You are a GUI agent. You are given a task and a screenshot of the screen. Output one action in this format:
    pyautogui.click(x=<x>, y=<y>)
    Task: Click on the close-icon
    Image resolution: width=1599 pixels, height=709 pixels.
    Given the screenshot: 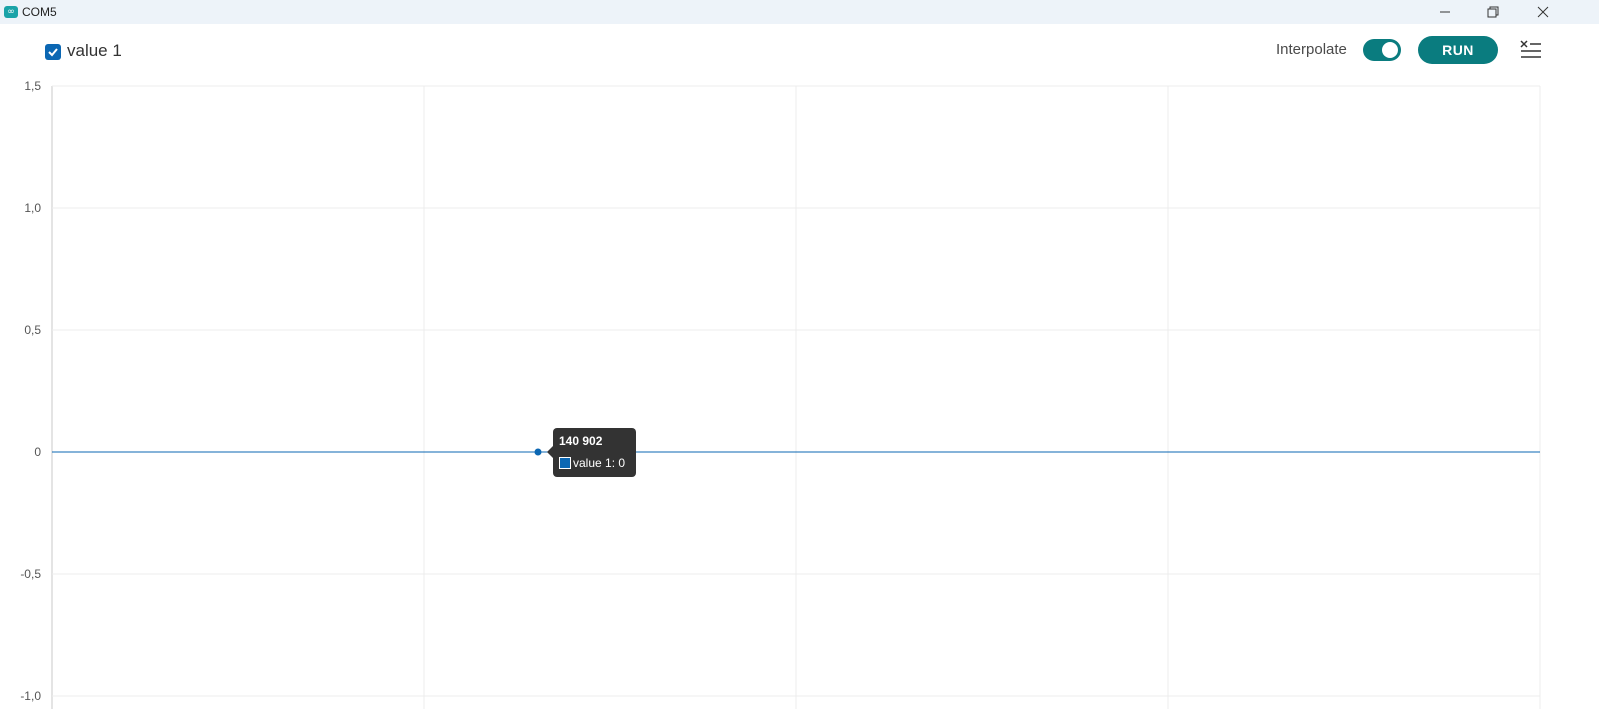 What is the action you would take?
    pyautogui.click(x=1543, y=12)
    